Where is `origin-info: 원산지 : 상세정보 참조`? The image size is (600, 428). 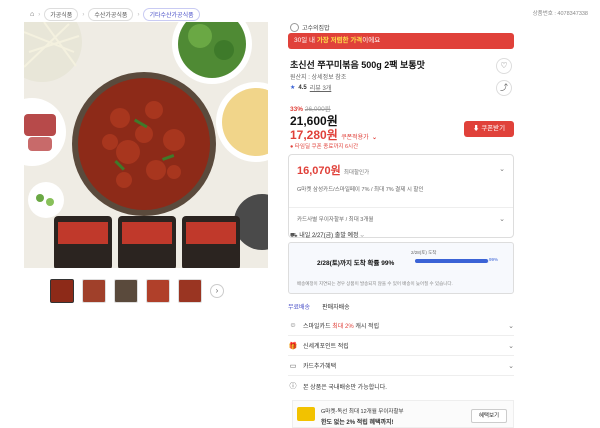
origin-info: 원산지 : 상세정보 참조 is located at coordinates (318, 78).